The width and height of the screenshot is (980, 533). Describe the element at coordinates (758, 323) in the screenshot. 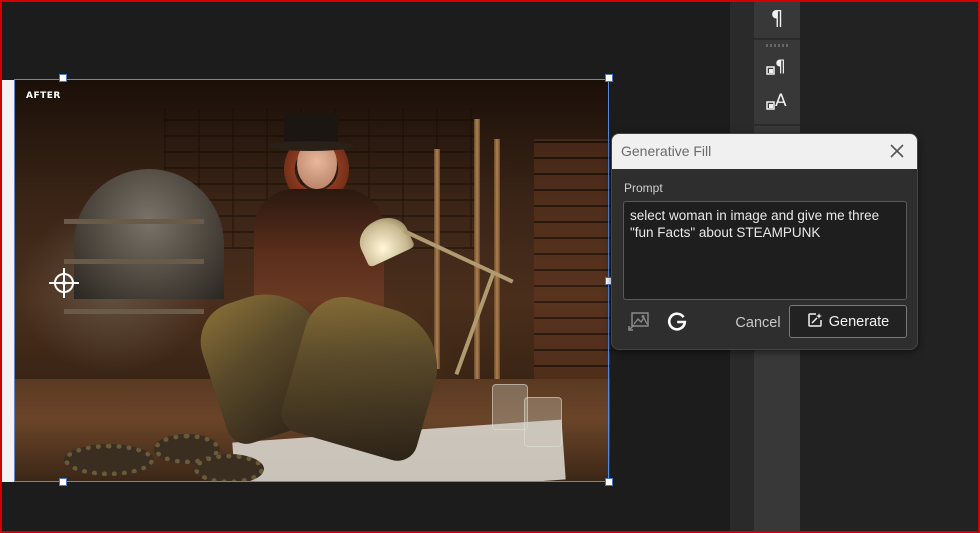

I see `cancel-button: Cancel` at that location.